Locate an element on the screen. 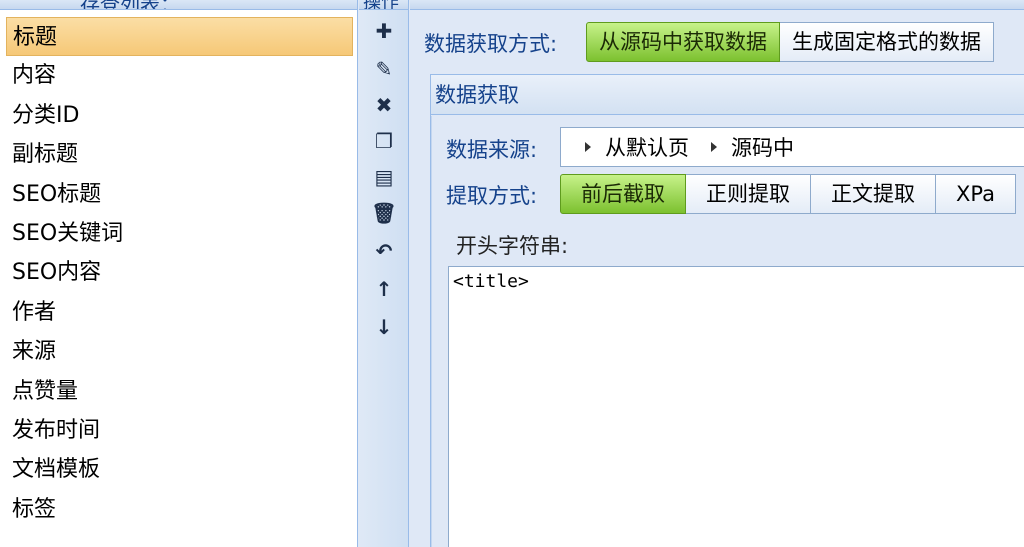  copy-button: ❐ is located at coordinates (384, 141).